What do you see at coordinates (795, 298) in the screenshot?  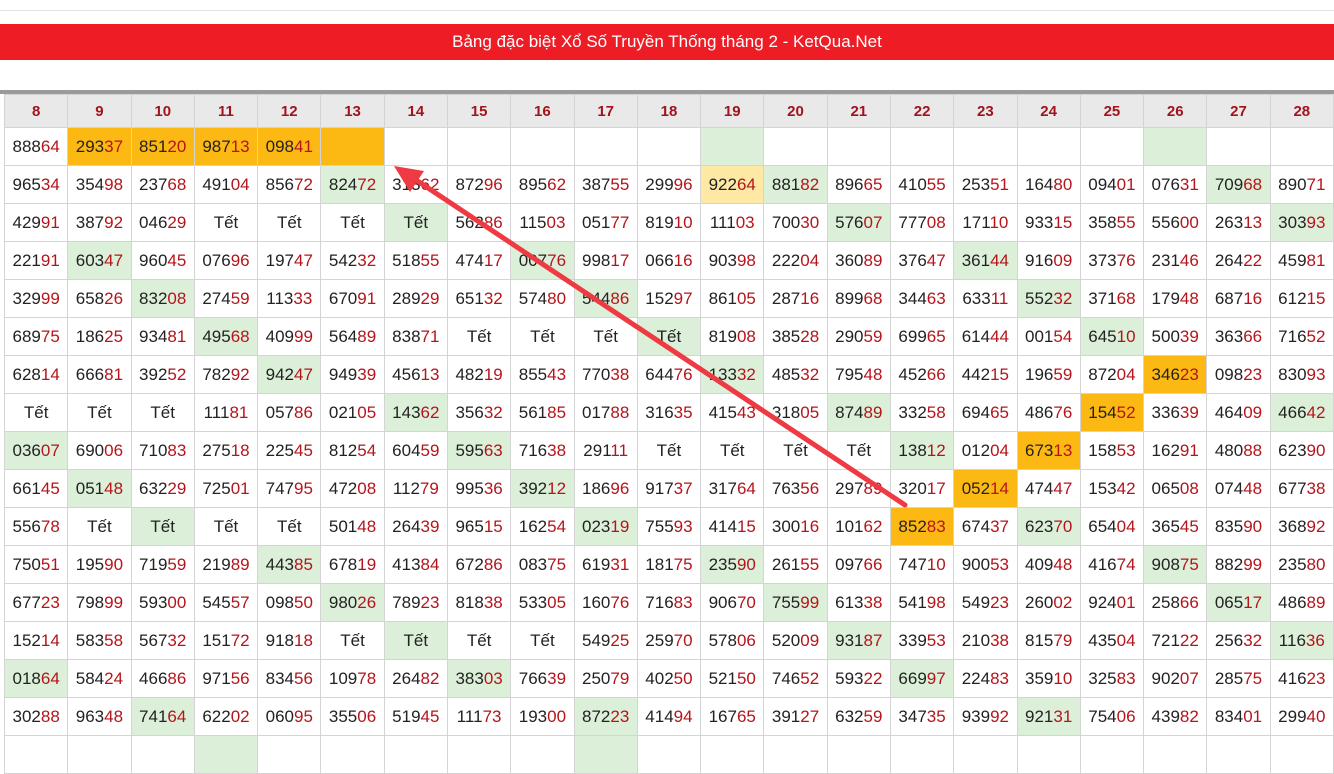 I see `result-cell: 28716` at bounding box center [795, 298].